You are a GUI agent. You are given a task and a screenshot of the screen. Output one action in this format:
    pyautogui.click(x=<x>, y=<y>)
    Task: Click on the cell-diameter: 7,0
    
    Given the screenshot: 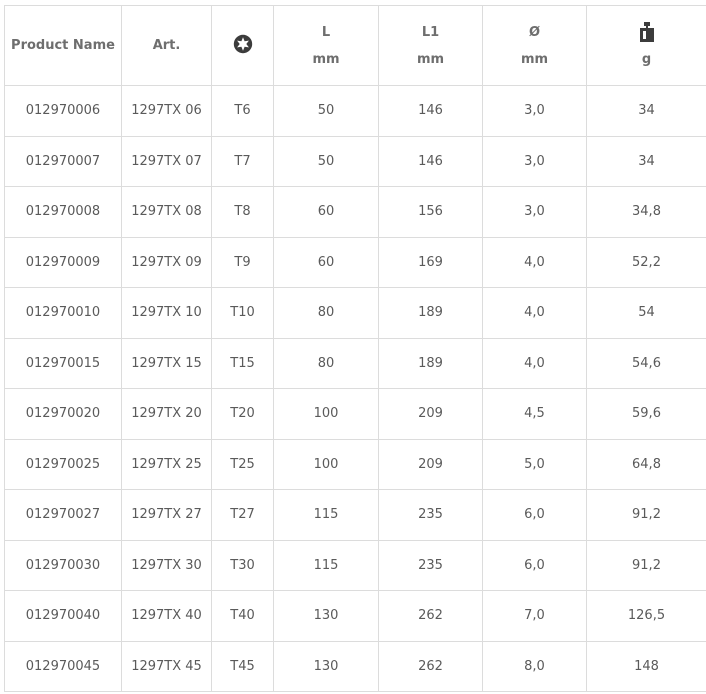 What is the action you would take?
    pyautogui.click(x=534, y=616)
    